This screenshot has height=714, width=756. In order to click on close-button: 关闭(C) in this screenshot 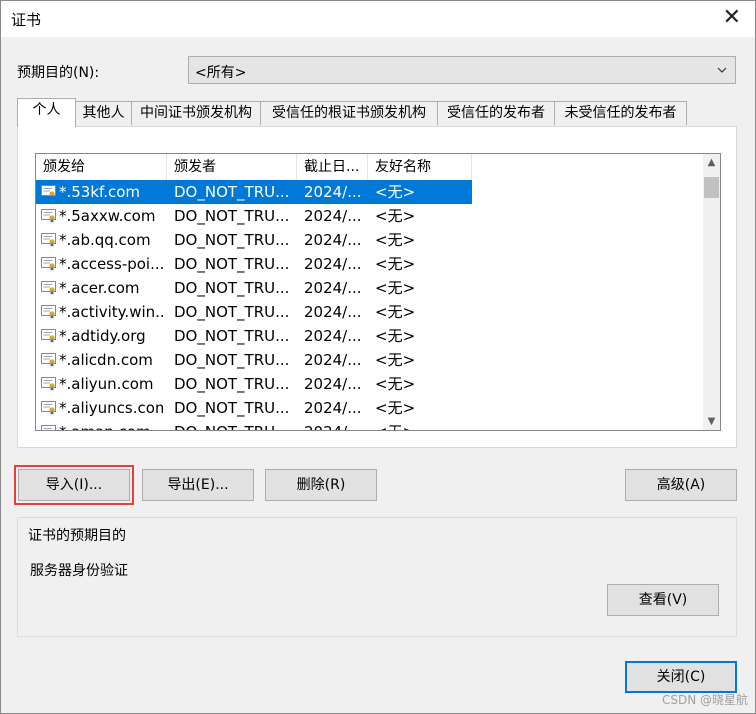, I will do `click(681, 677)`.